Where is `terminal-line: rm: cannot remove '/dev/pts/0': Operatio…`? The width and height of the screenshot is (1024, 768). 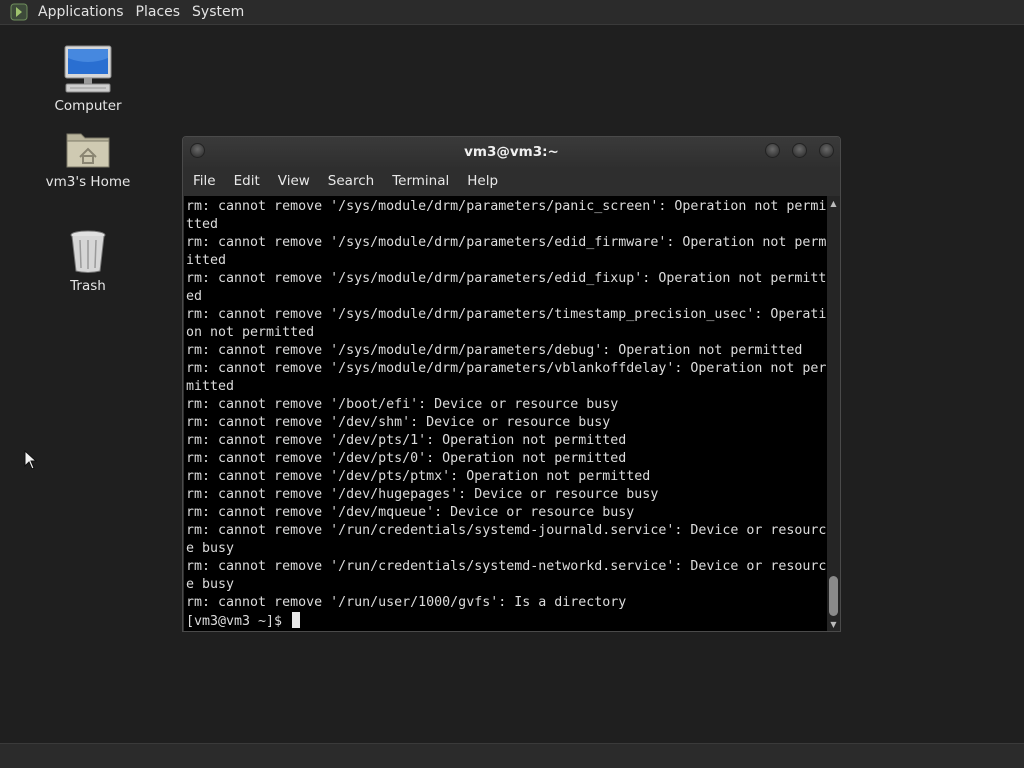
terminal-line: rm: cannot remove '/dev/pts/0': Operatio… is located at coordinates (406, 458).